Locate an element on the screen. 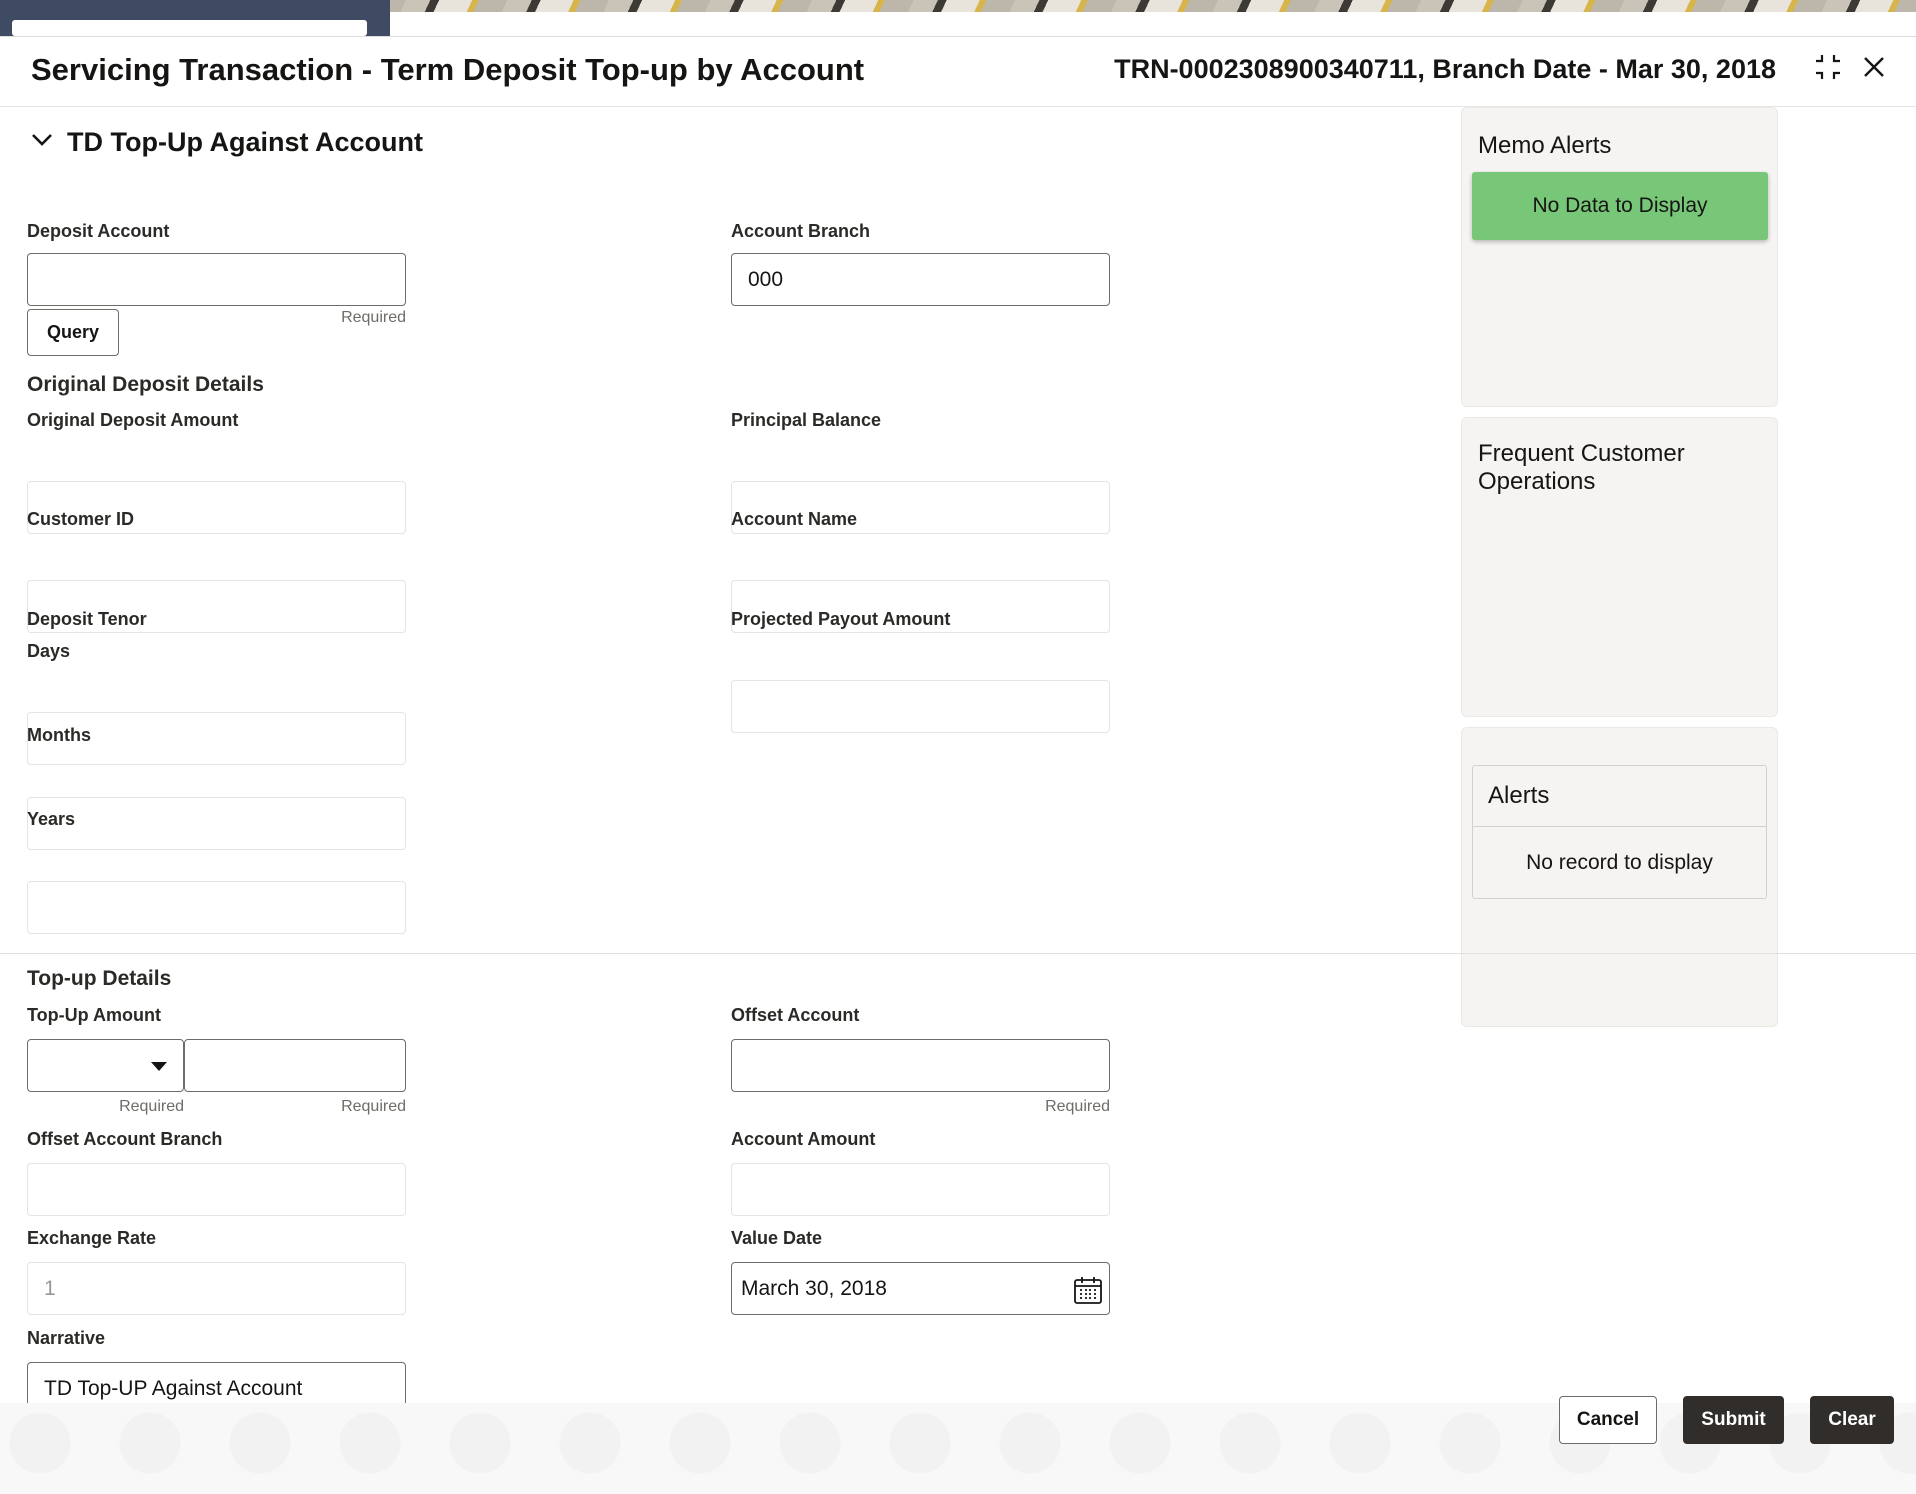 Image resolution: width=1916 pixels, height=1494 pixels. offset-account-field is located at coordinates (920, 1065).